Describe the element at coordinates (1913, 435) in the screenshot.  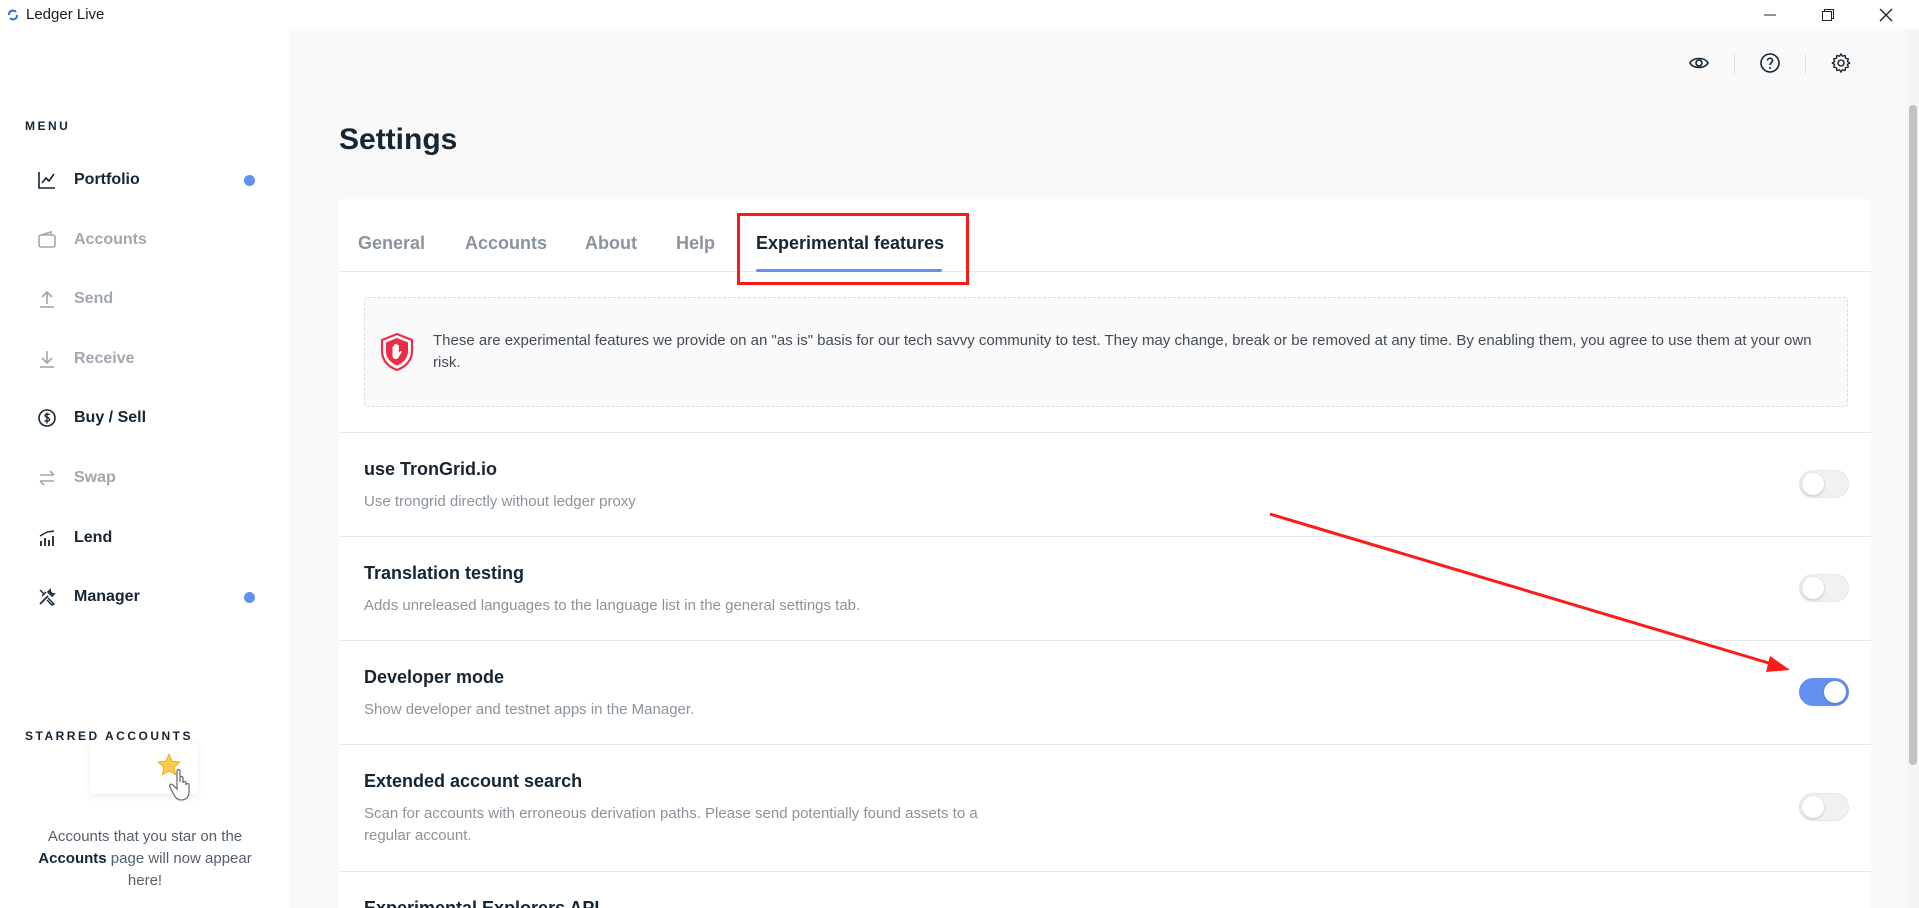
I see `scrollbar-thumb` at that location.